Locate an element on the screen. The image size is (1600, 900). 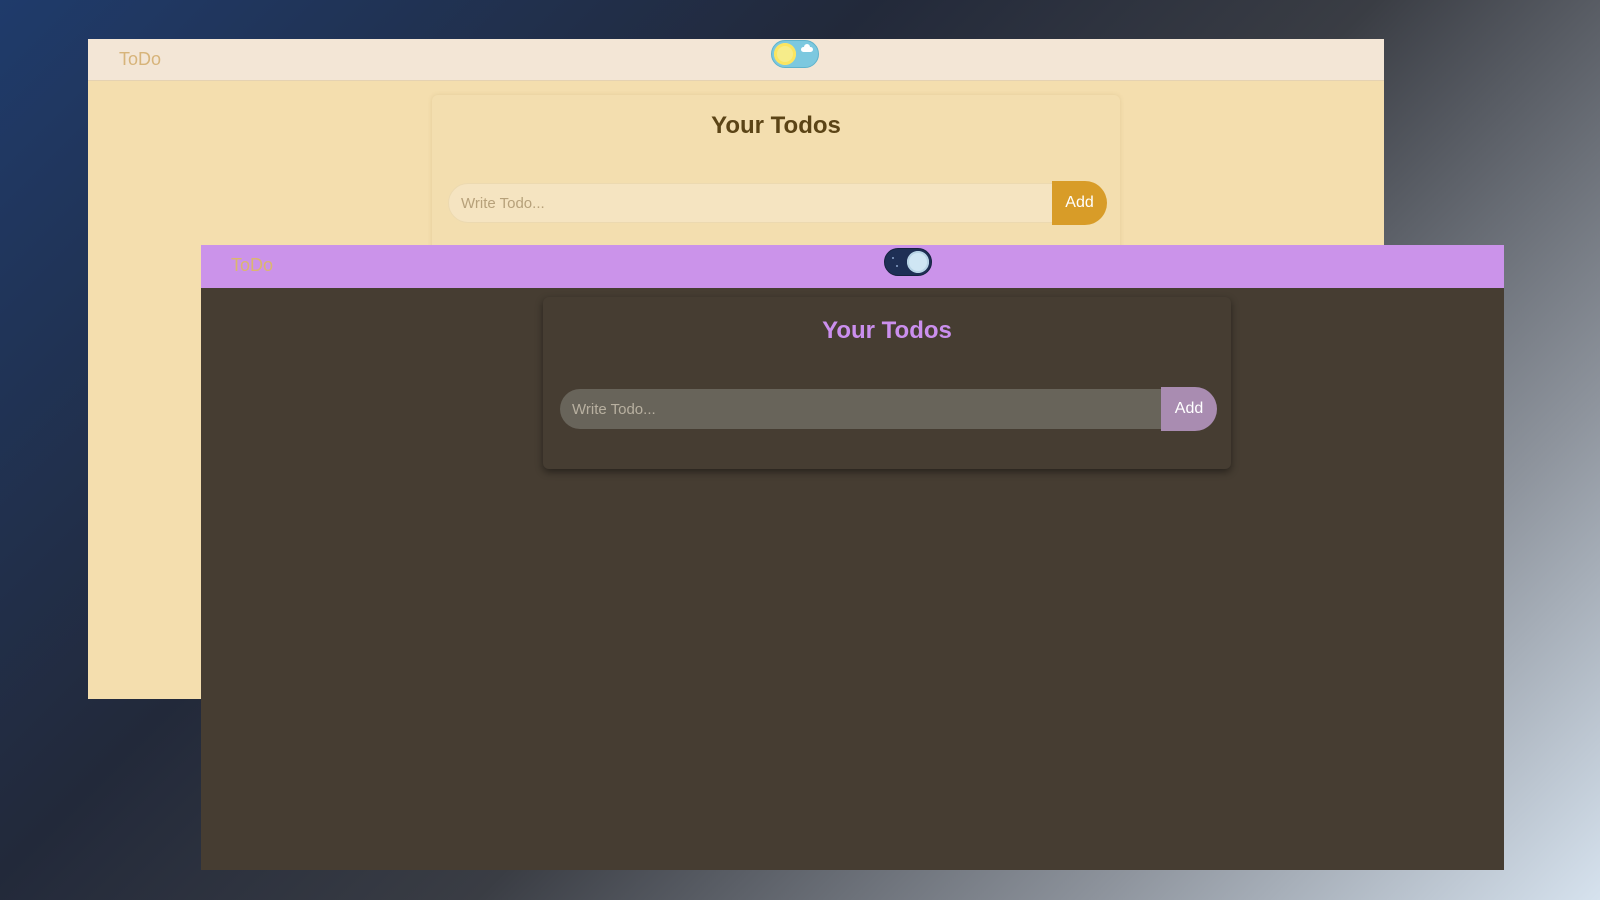
cloud-icon is located at coordinates (807, 48).